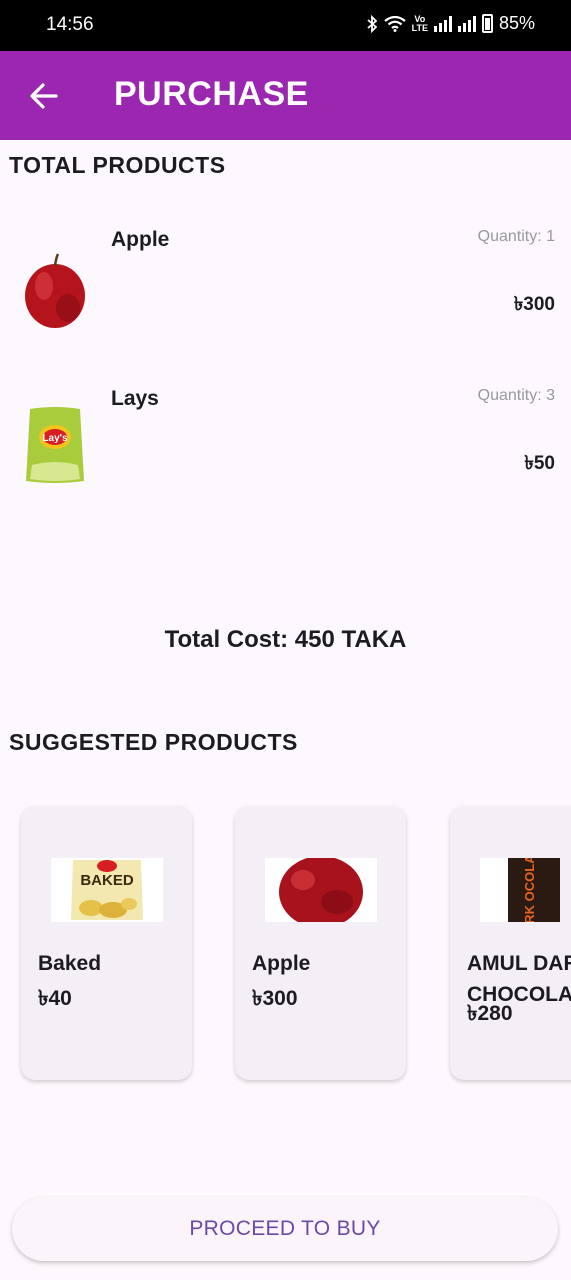  What do you see at coordinates (510, 943) in the screenshot?
I see `product-card: ARK OCOLATE AMUL DAR CHOCOLA ৳280` at bounding box center [510, 943].